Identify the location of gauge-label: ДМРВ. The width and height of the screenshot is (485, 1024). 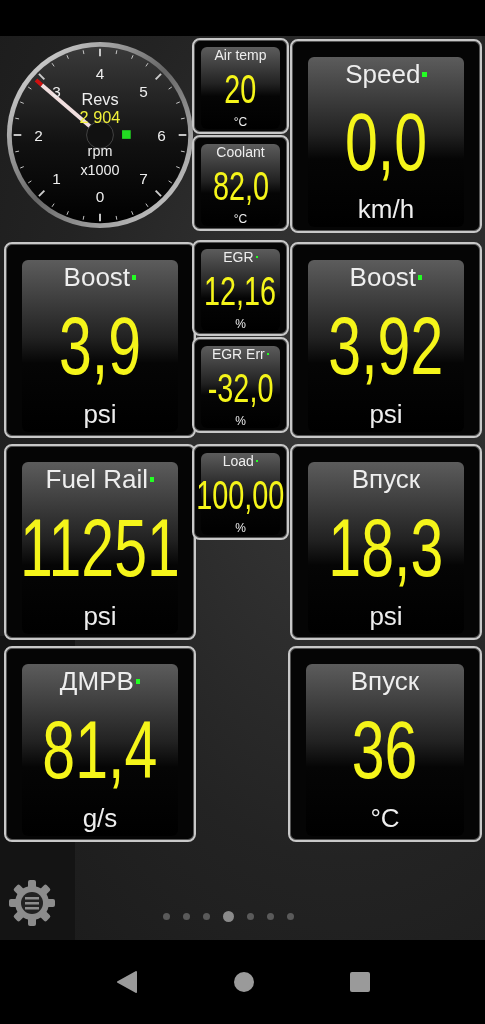
(96, 681).